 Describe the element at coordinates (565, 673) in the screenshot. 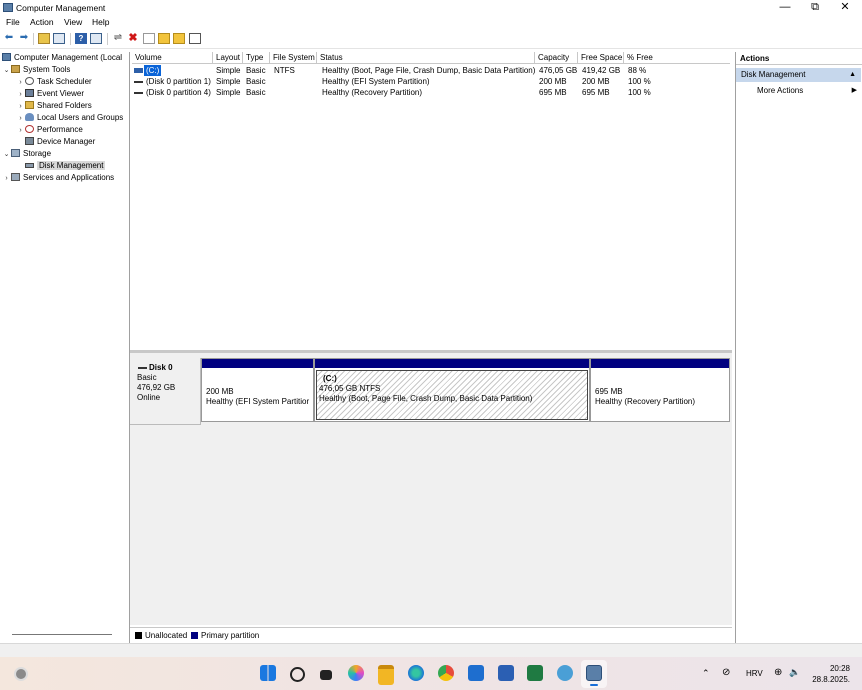

I see `snipping-icon` at that location.